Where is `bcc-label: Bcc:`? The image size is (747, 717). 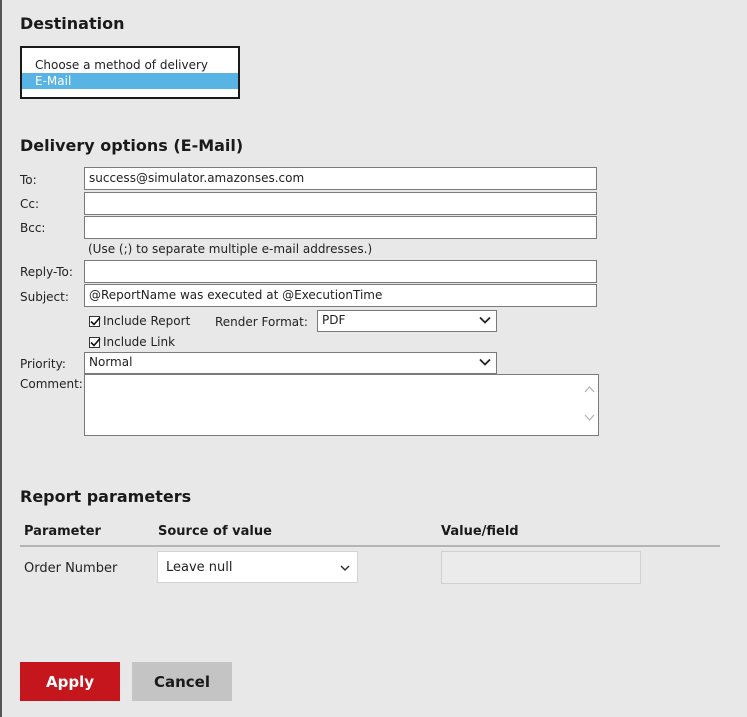
bcc-label: Bcc: is located at coordinates (33, 228).